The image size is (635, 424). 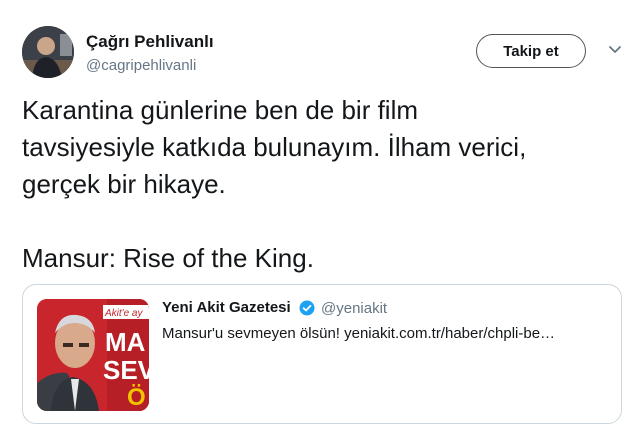 What do you see at coordinates (307, 308) in the screenshot?
I see `verified-badge-icon` at bounding box center [307, 308].